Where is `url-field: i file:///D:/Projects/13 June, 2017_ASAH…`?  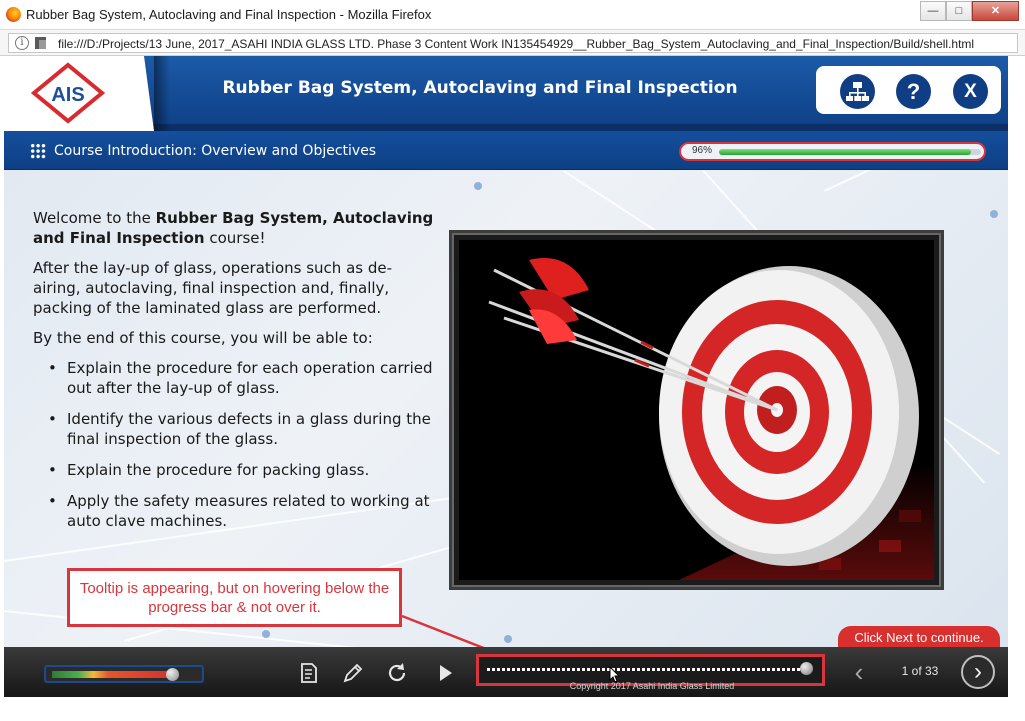
url-field: i file:///D:/Projects/13 June, 2017_ASAH… is located at coordinates (513, 43).